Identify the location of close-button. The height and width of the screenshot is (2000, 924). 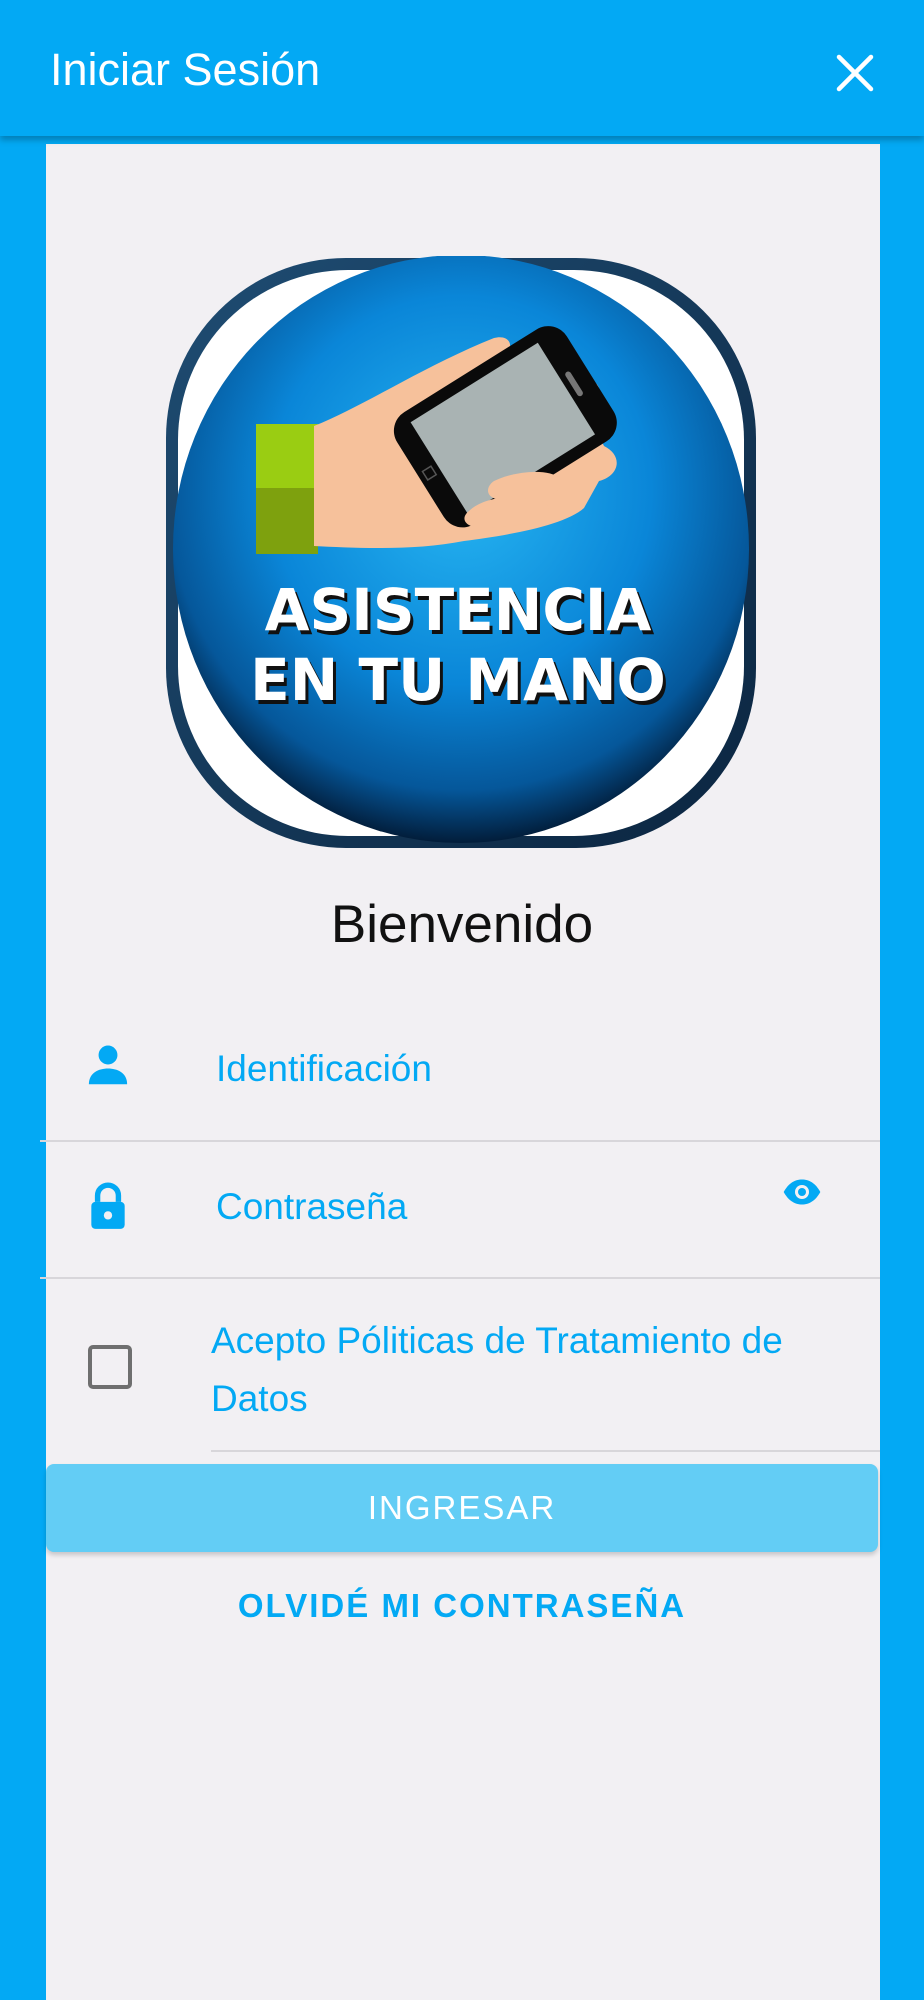
(855, 73).